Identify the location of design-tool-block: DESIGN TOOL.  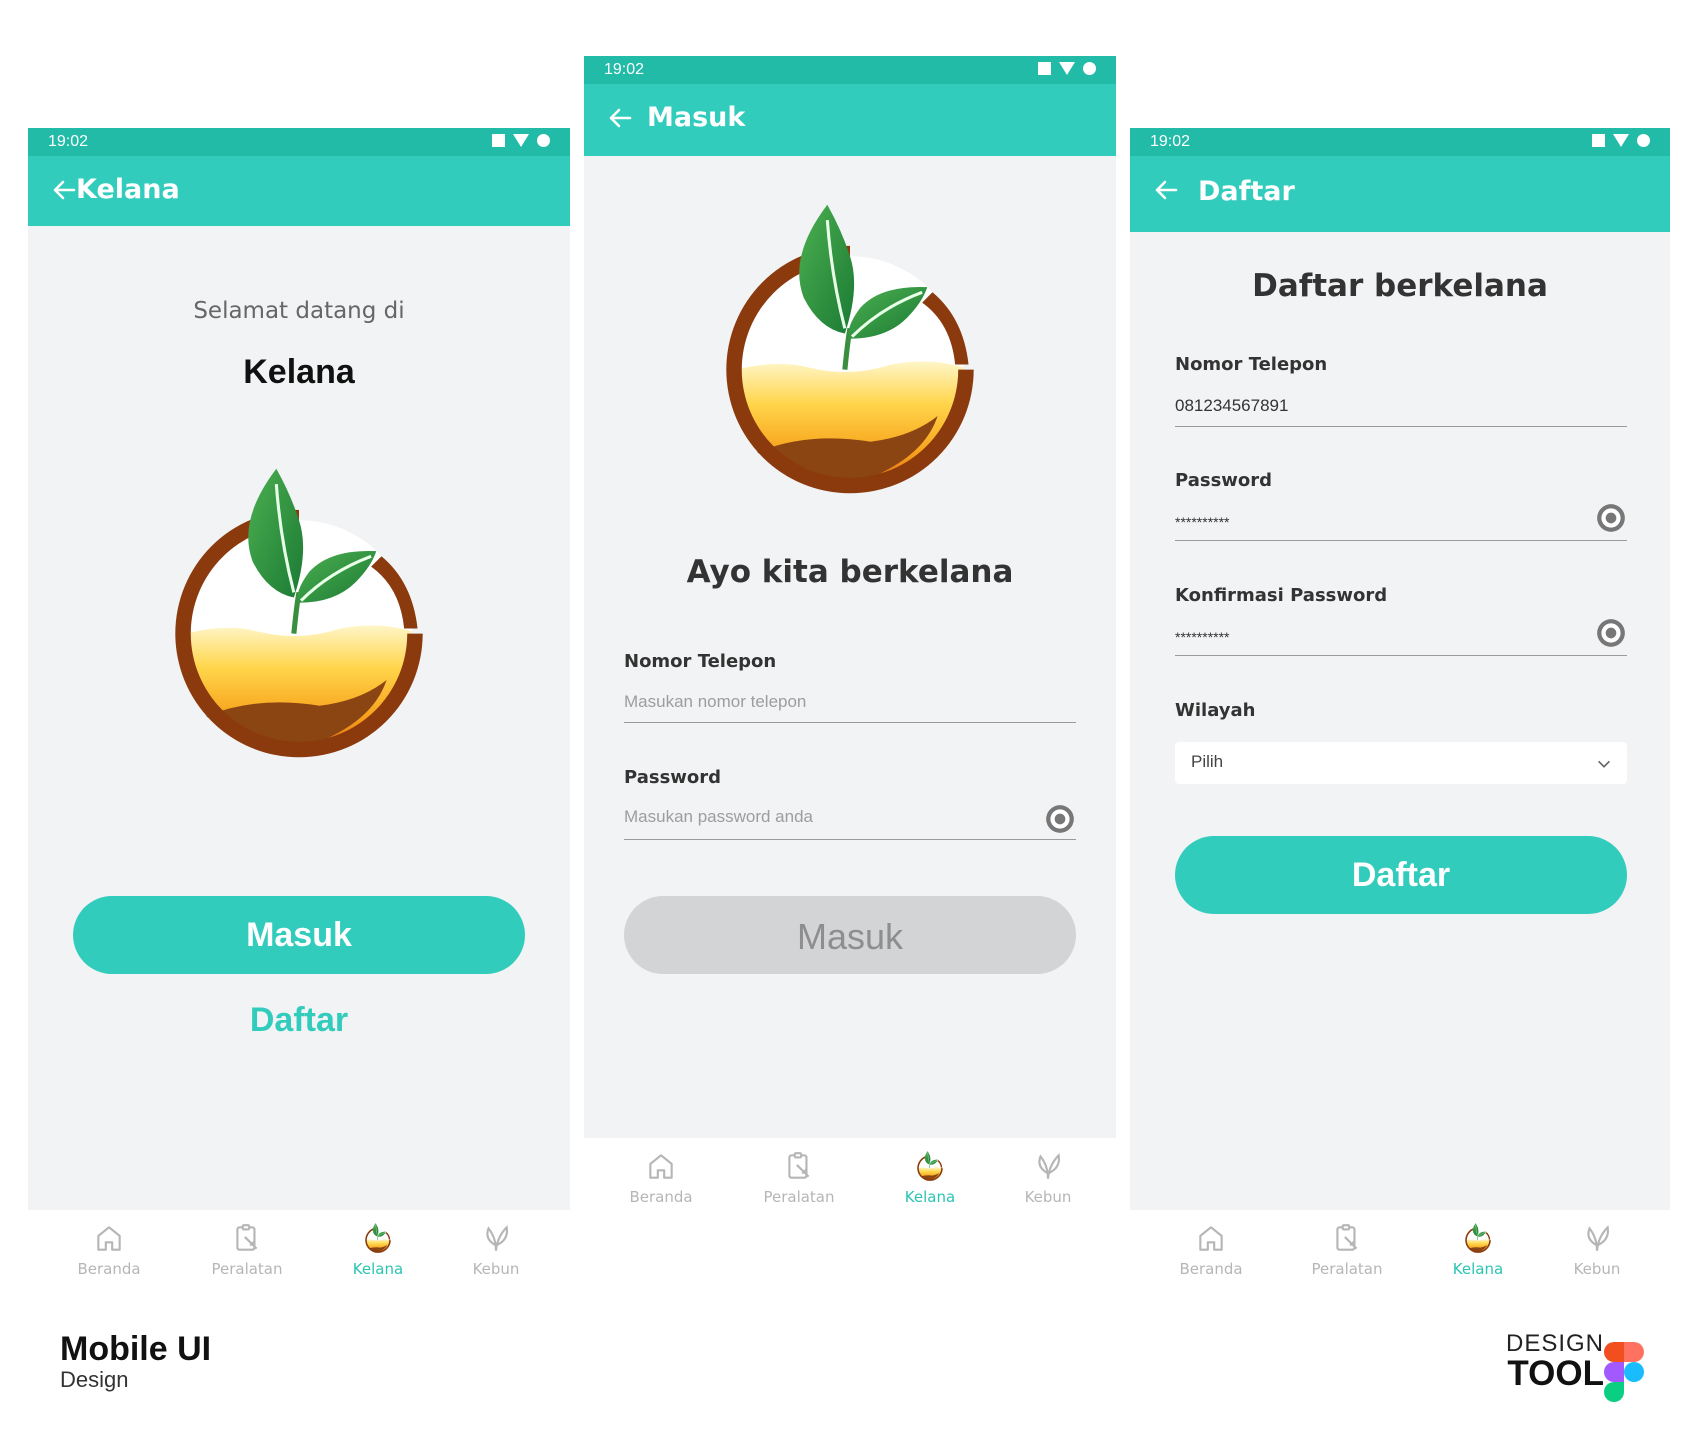
(1555, 1362).